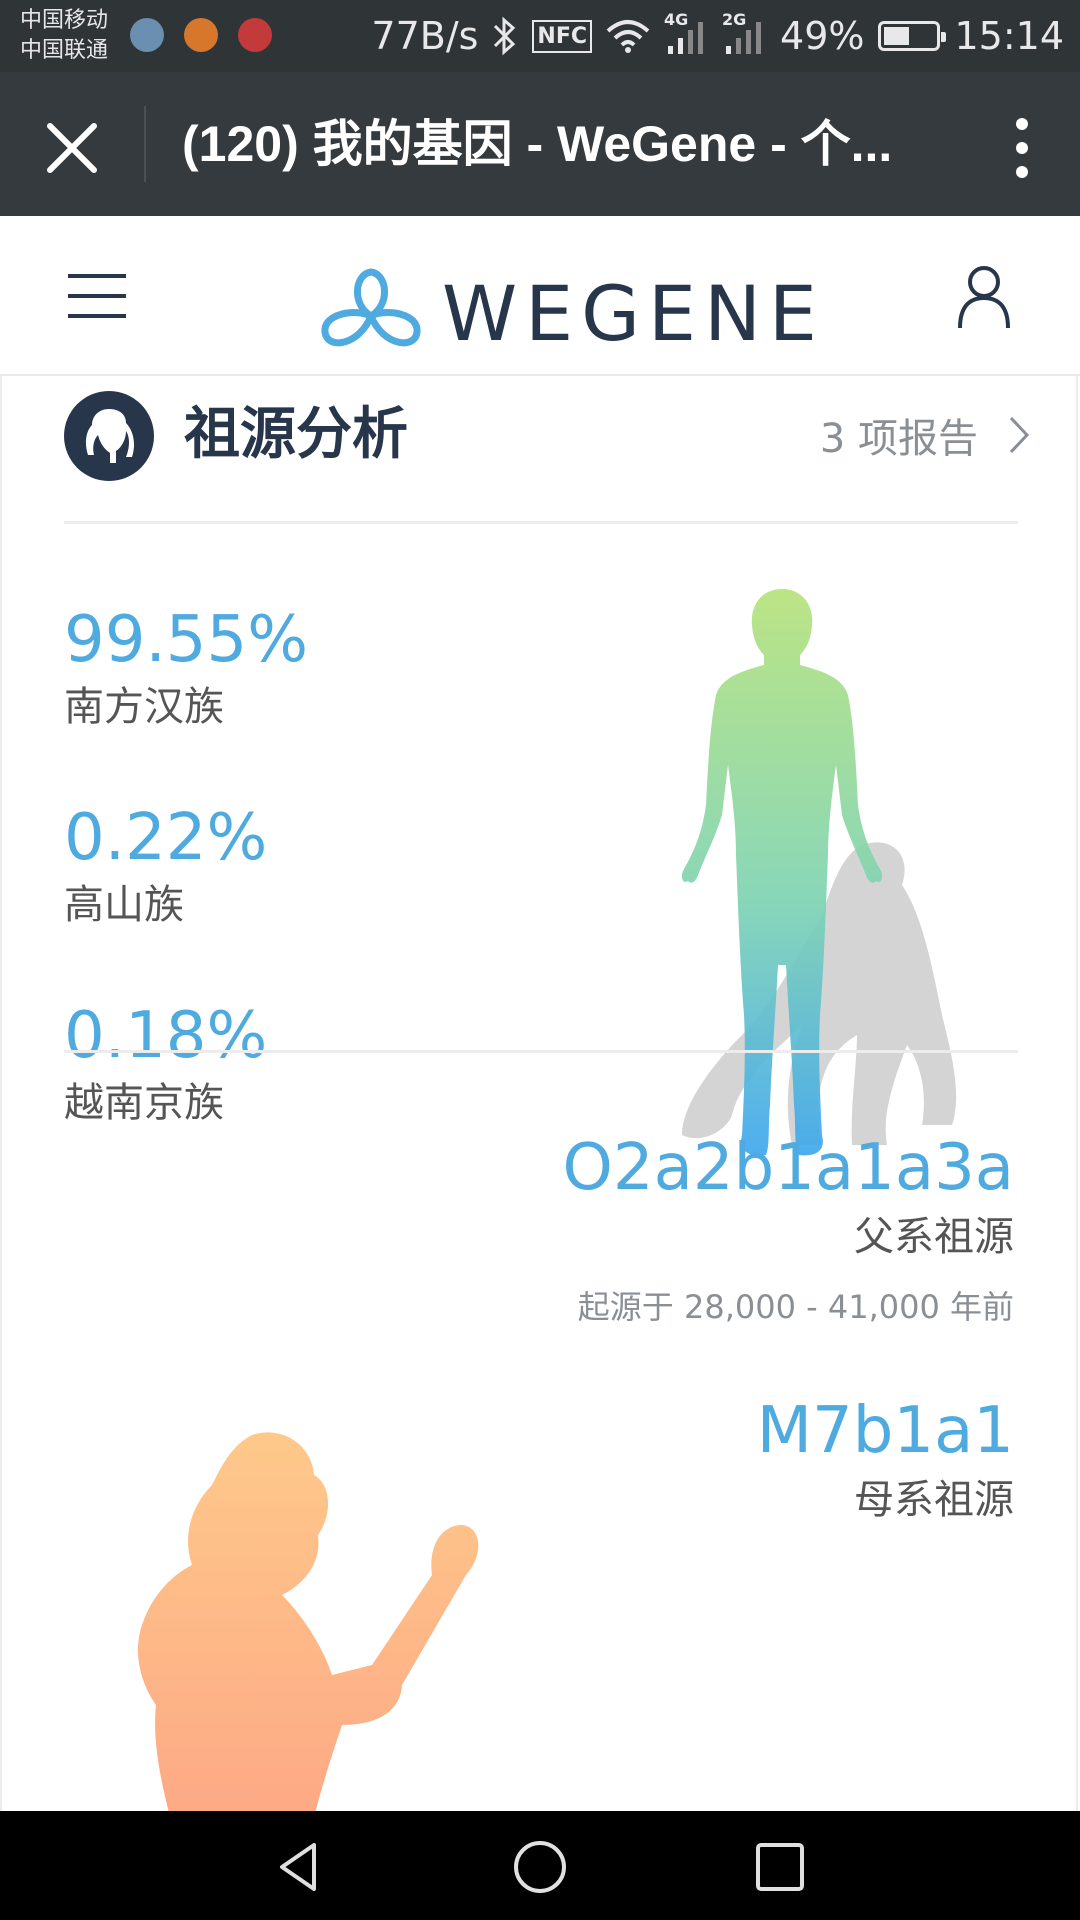  I want to click on game-app-icon, so click(201, 35).